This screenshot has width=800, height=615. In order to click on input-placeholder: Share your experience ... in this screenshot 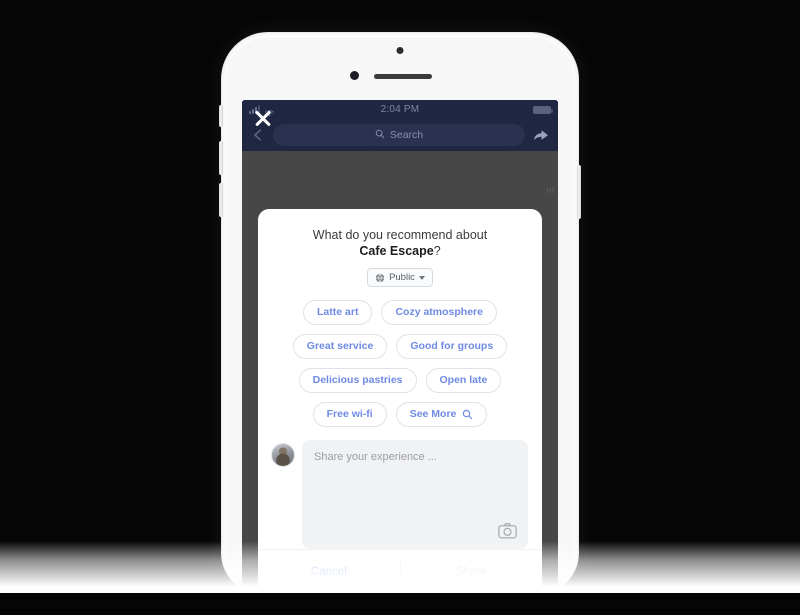, I will do `click(375, 456)`.